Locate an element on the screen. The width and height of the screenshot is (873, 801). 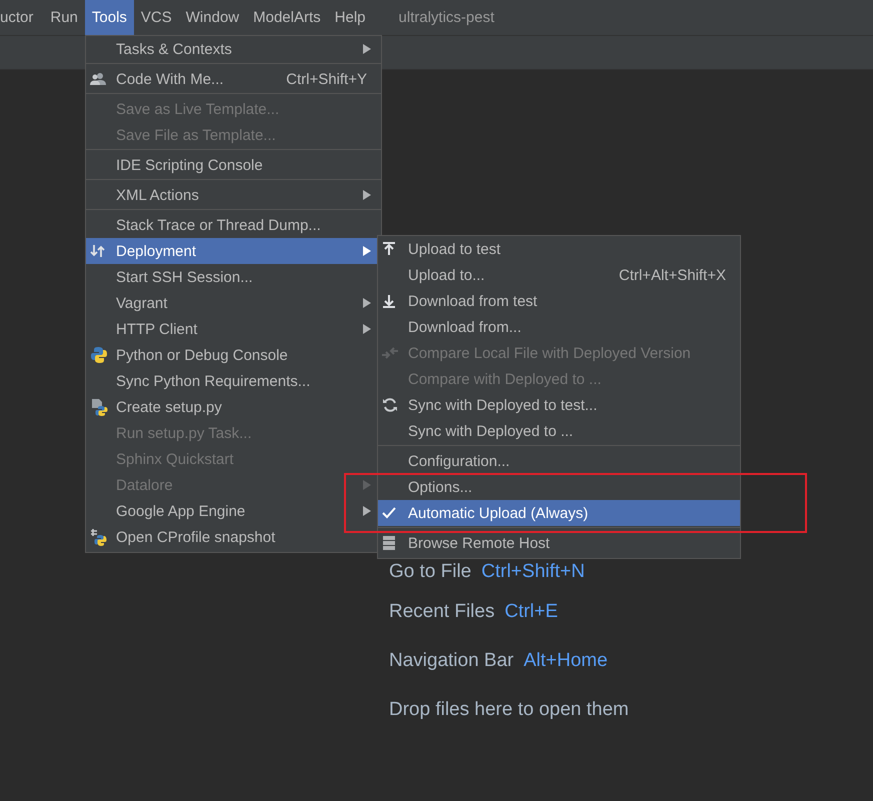
menu-item: Open CProfile snapshot is located at coordinates (233, 537).